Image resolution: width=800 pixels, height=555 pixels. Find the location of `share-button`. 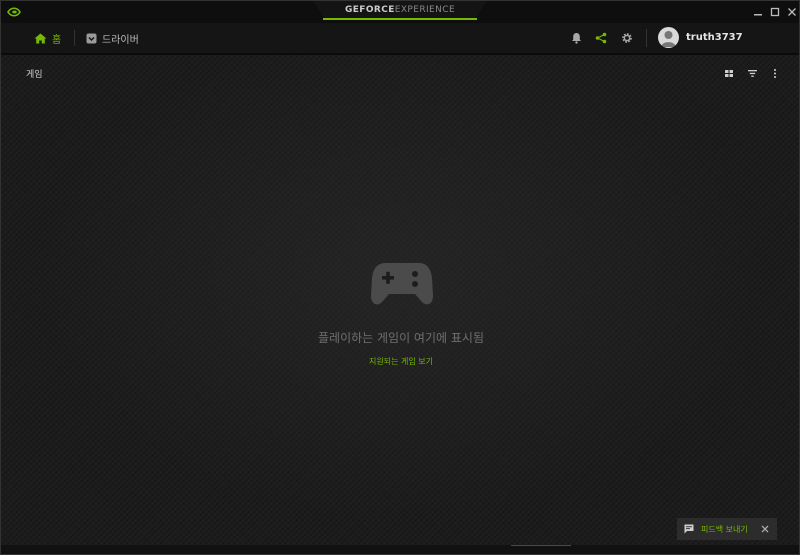

share-button is located at coordinates (601, 38).